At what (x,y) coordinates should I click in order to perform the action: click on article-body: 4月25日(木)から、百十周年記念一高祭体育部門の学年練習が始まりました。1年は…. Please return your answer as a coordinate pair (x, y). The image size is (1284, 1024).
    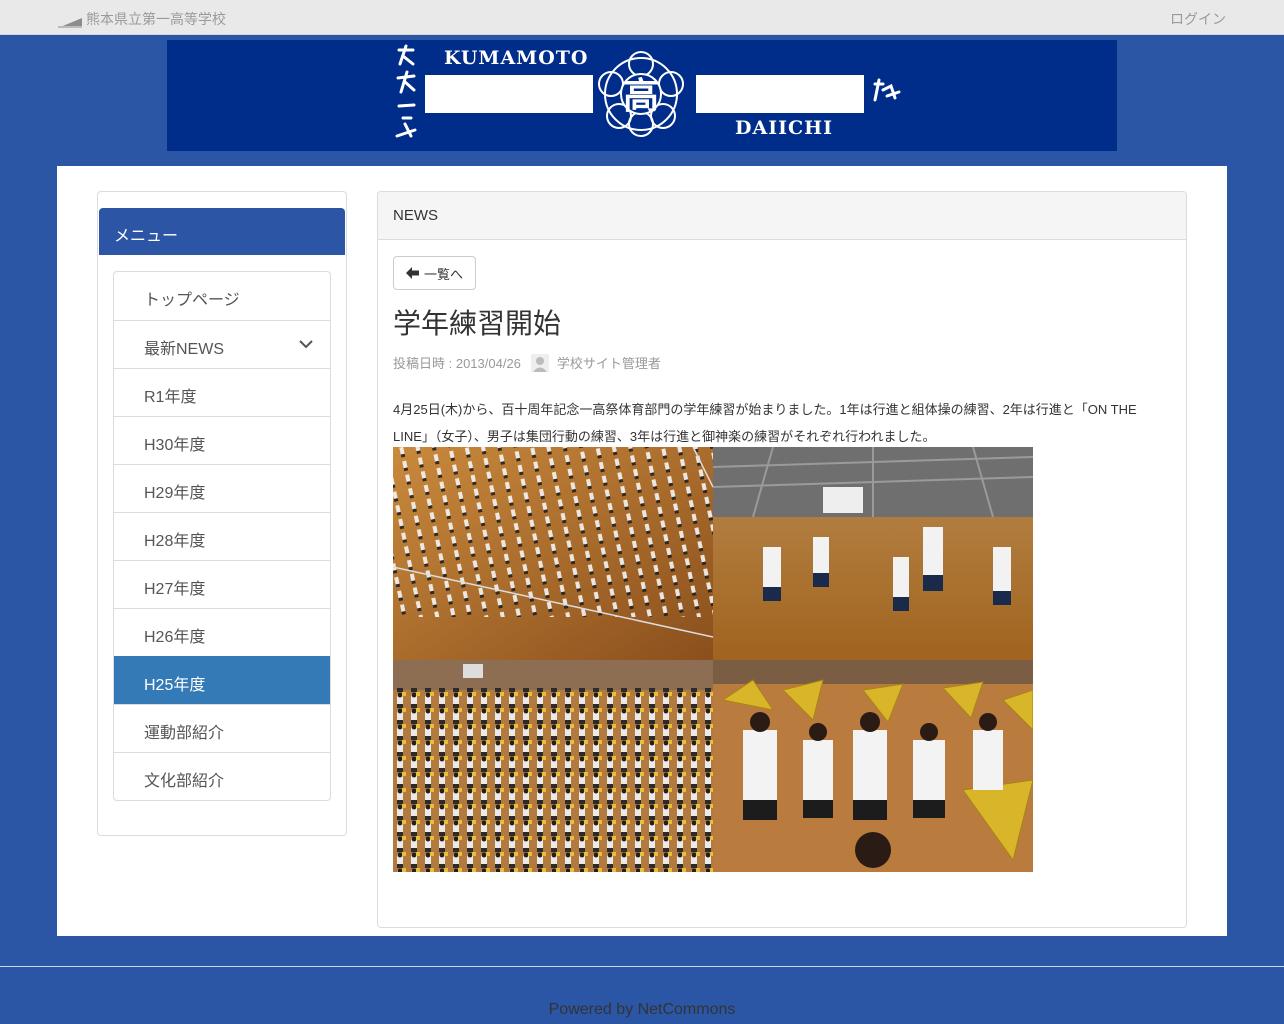
    Looking at the image, I should click on (765, 423).